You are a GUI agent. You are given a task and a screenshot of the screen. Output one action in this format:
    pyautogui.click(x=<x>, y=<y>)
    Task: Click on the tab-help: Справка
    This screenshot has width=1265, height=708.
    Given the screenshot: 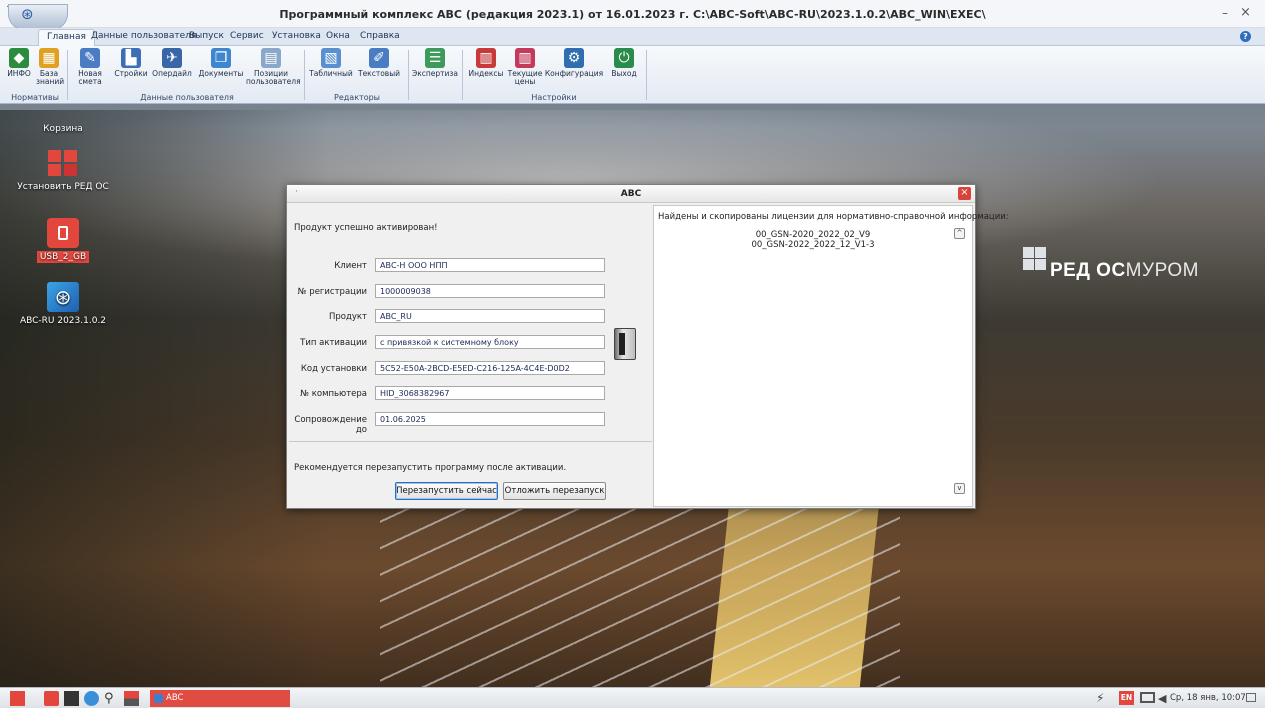 What is the action you would take?
    pyautogui.click(x=380, y=36)
    